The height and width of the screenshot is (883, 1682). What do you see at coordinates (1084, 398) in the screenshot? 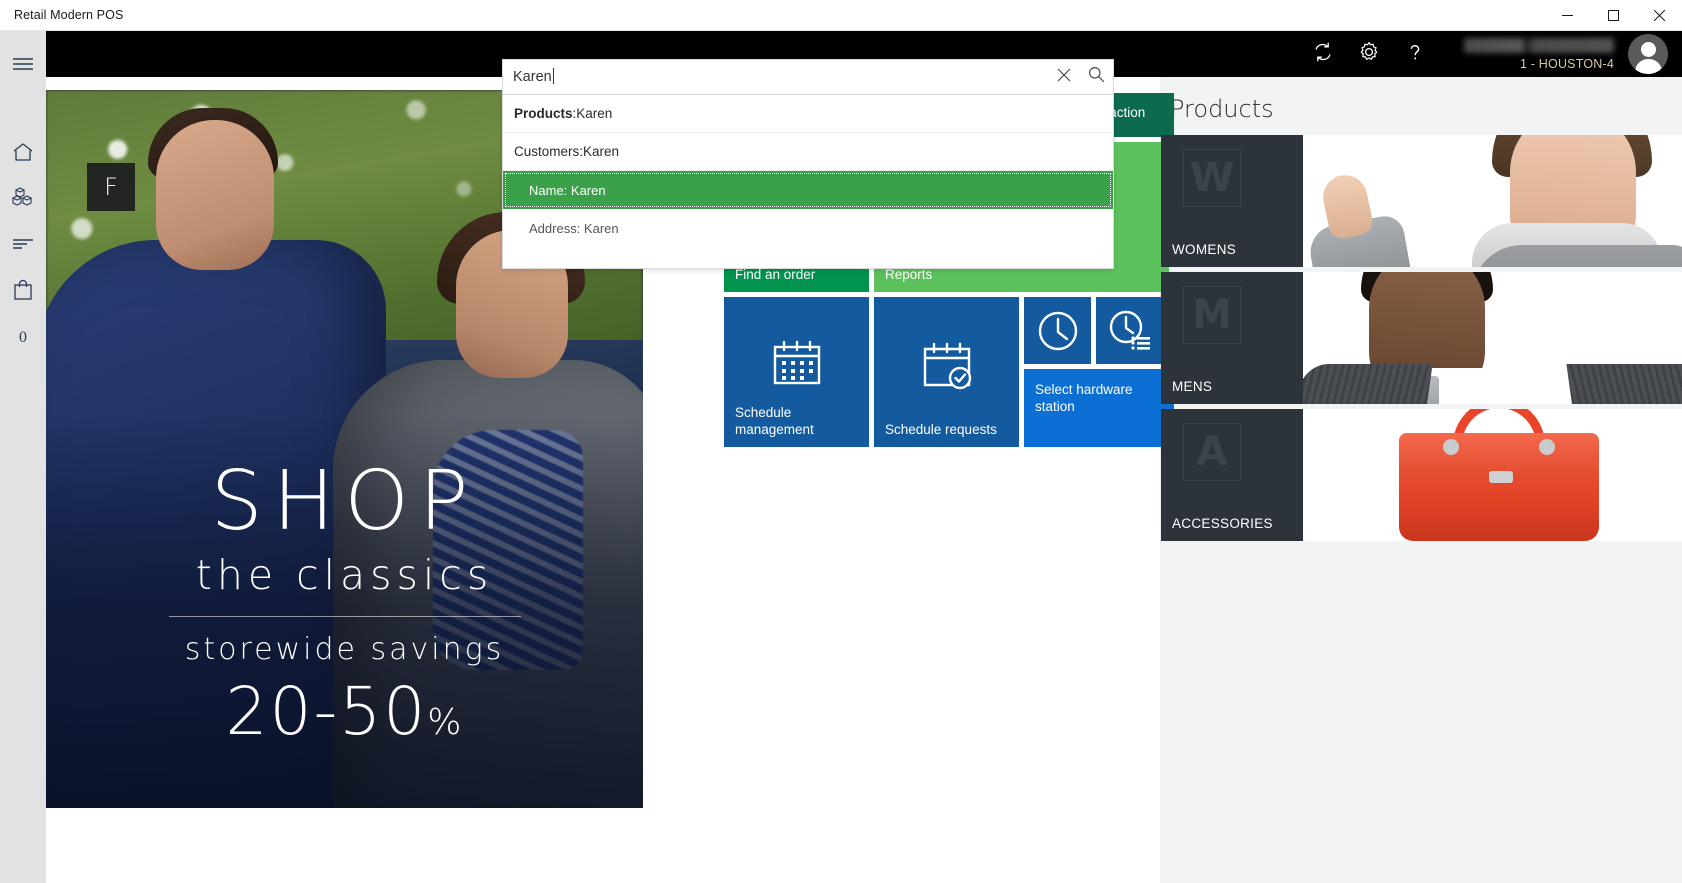
I see `tile-label: Select hardware station` at bounding box center [1084, 398].